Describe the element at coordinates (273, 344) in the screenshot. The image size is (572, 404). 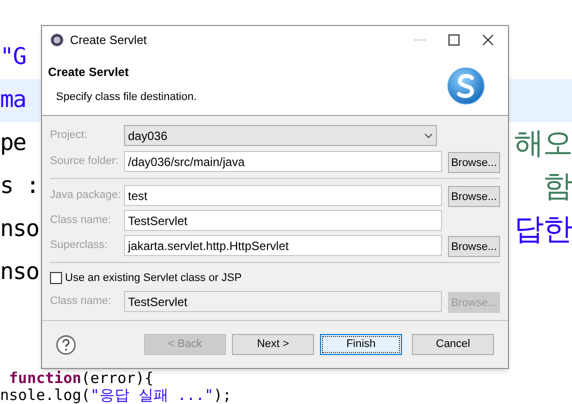
I see `dialog-button: Next >` at that location.